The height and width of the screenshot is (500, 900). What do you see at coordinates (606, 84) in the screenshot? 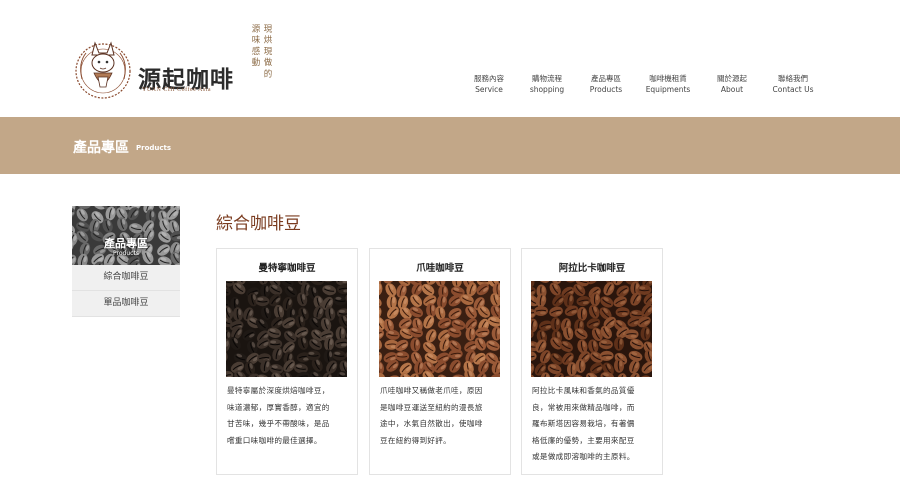
I see `nav-products: 產品專區 Products` at bounding box center [606, 84].